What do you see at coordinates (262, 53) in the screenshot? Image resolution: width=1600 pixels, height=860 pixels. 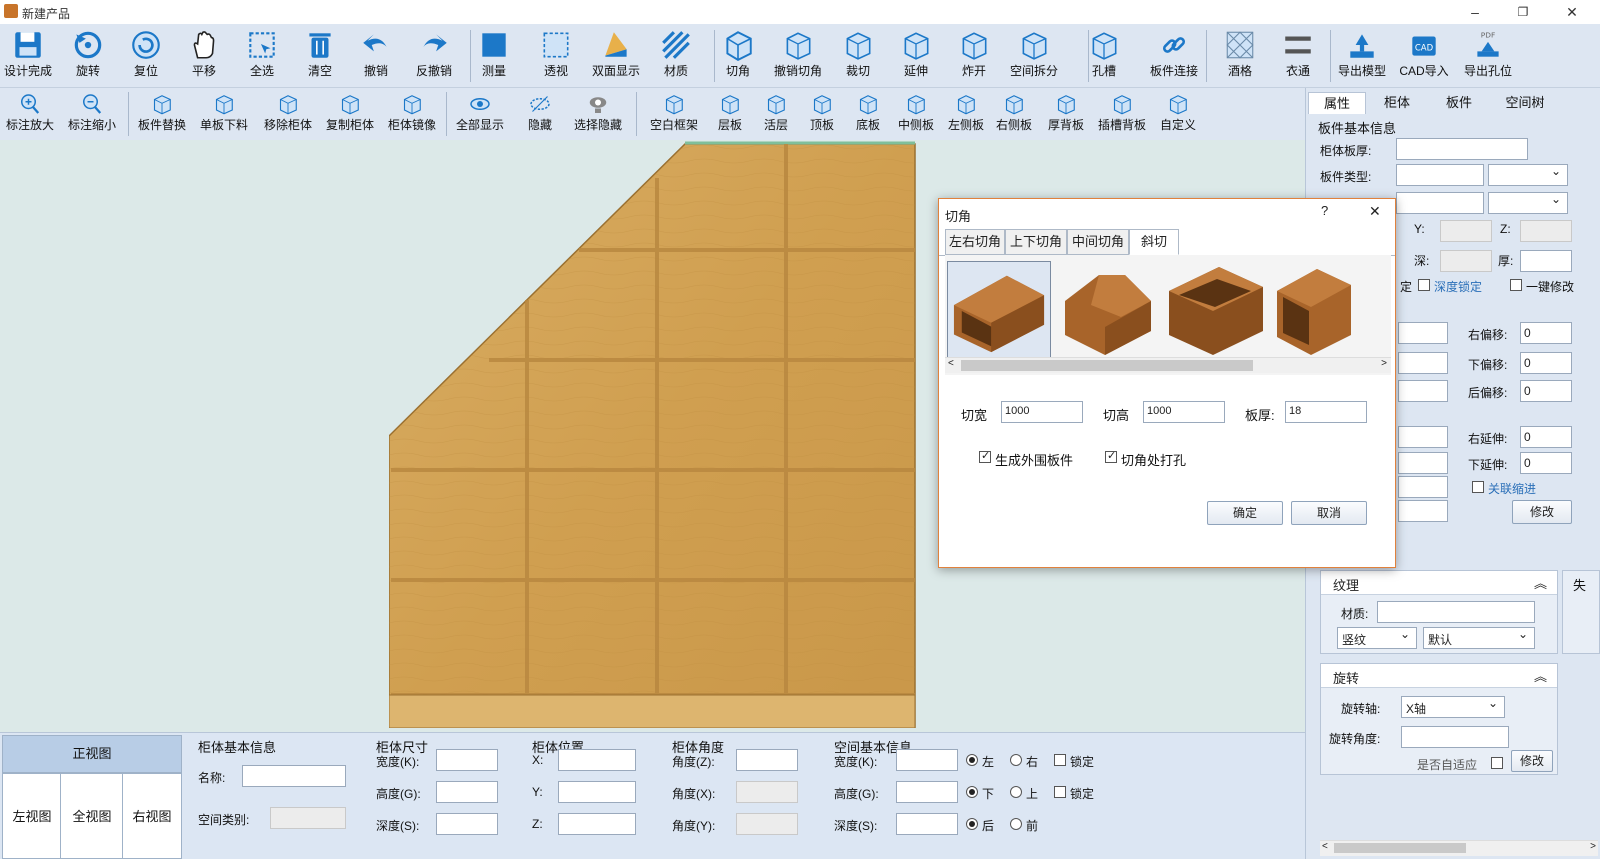 I see `tb-select-all-button: 全选` at bounding box center [262, 53].